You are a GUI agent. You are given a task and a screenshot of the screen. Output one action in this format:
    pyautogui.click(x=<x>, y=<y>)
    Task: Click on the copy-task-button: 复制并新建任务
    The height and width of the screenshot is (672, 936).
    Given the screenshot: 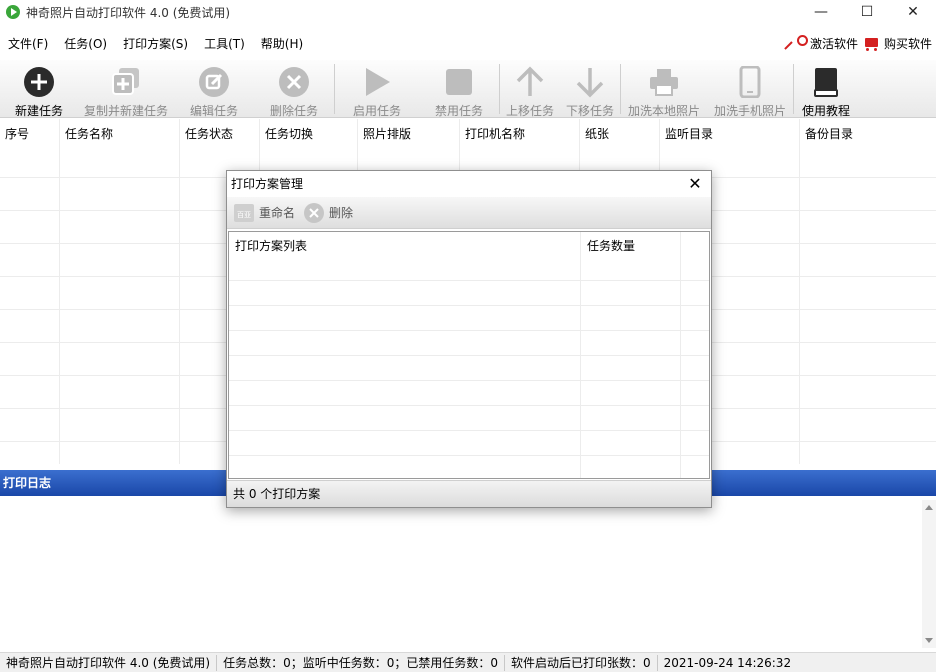 What is the action you would take?
    pyautogui.click(x=126, y=89)
    